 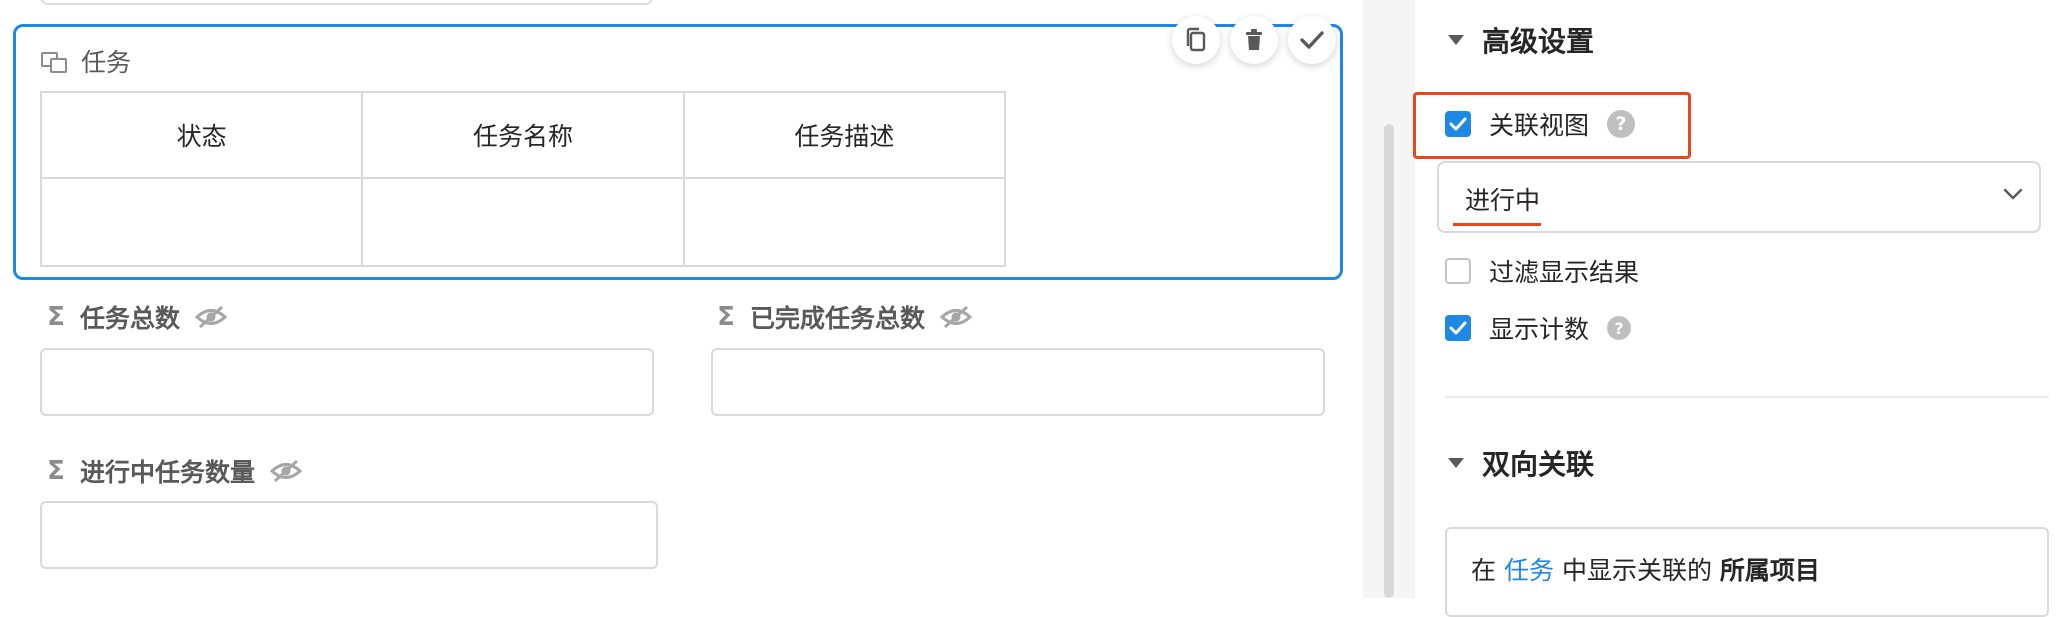 I want to click on trash-icon, so click(x=1254, y=39).